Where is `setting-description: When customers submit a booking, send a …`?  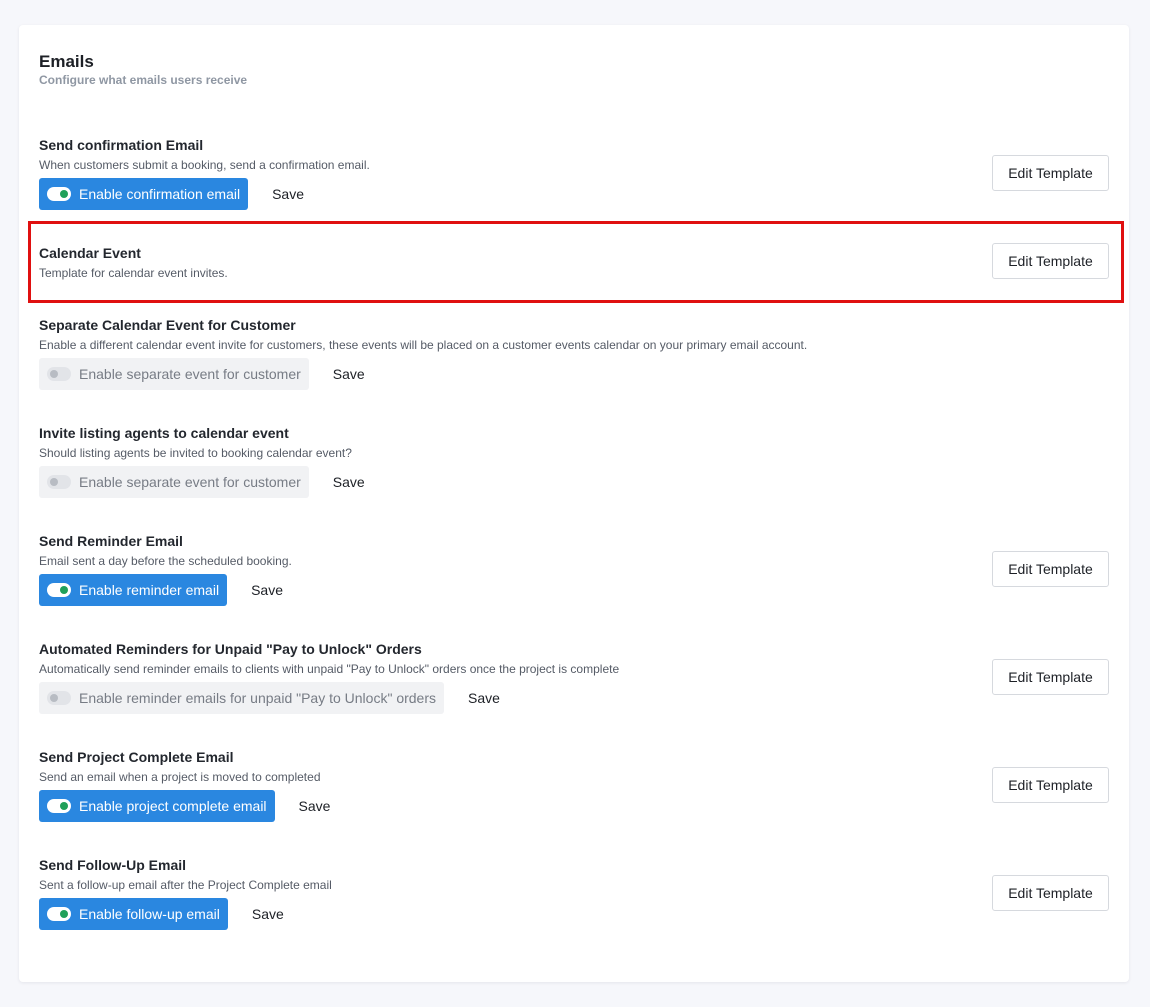
setting-description: When customers submit a booking, send a … is located at coordinates (204, 165).